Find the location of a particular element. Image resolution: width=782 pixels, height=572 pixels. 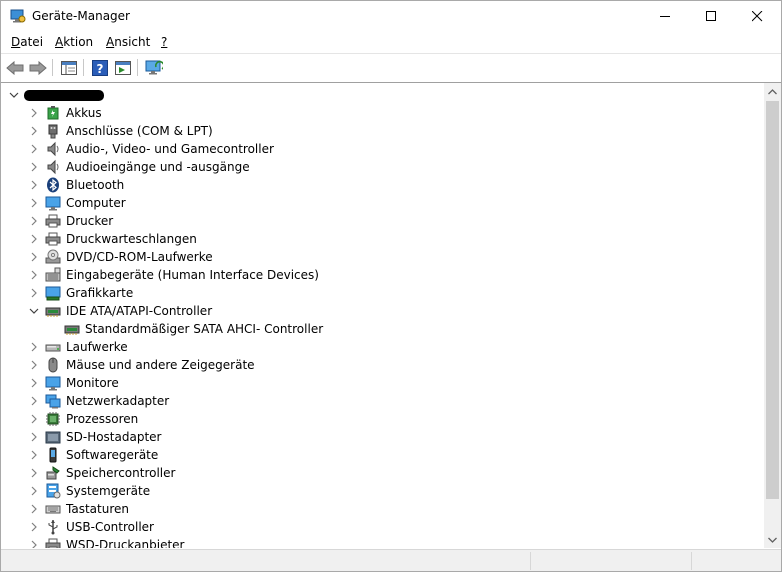

scan-hardware-icon is located at coordinates (154, 67).